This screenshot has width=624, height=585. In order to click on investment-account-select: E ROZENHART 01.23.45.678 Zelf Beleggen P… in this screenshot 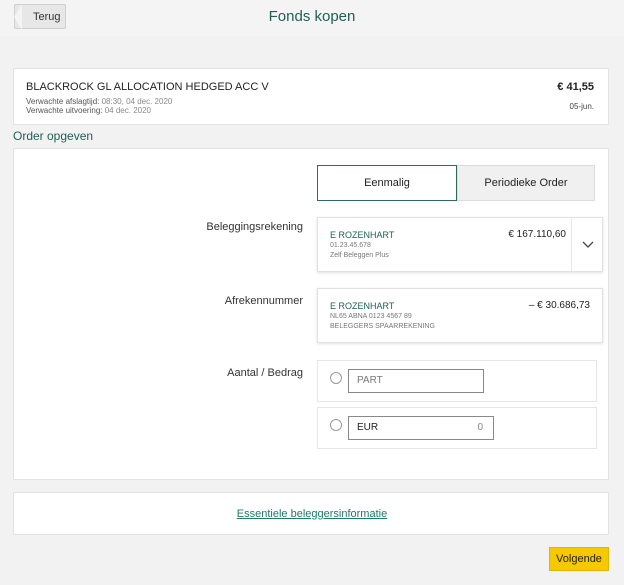, I will do `click(460, 244)`.